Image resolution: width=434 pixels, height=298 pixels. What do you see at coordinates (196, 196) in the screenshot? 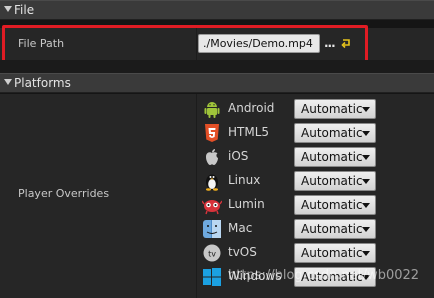
I see `column-divider` at bounding box center [196, 196].